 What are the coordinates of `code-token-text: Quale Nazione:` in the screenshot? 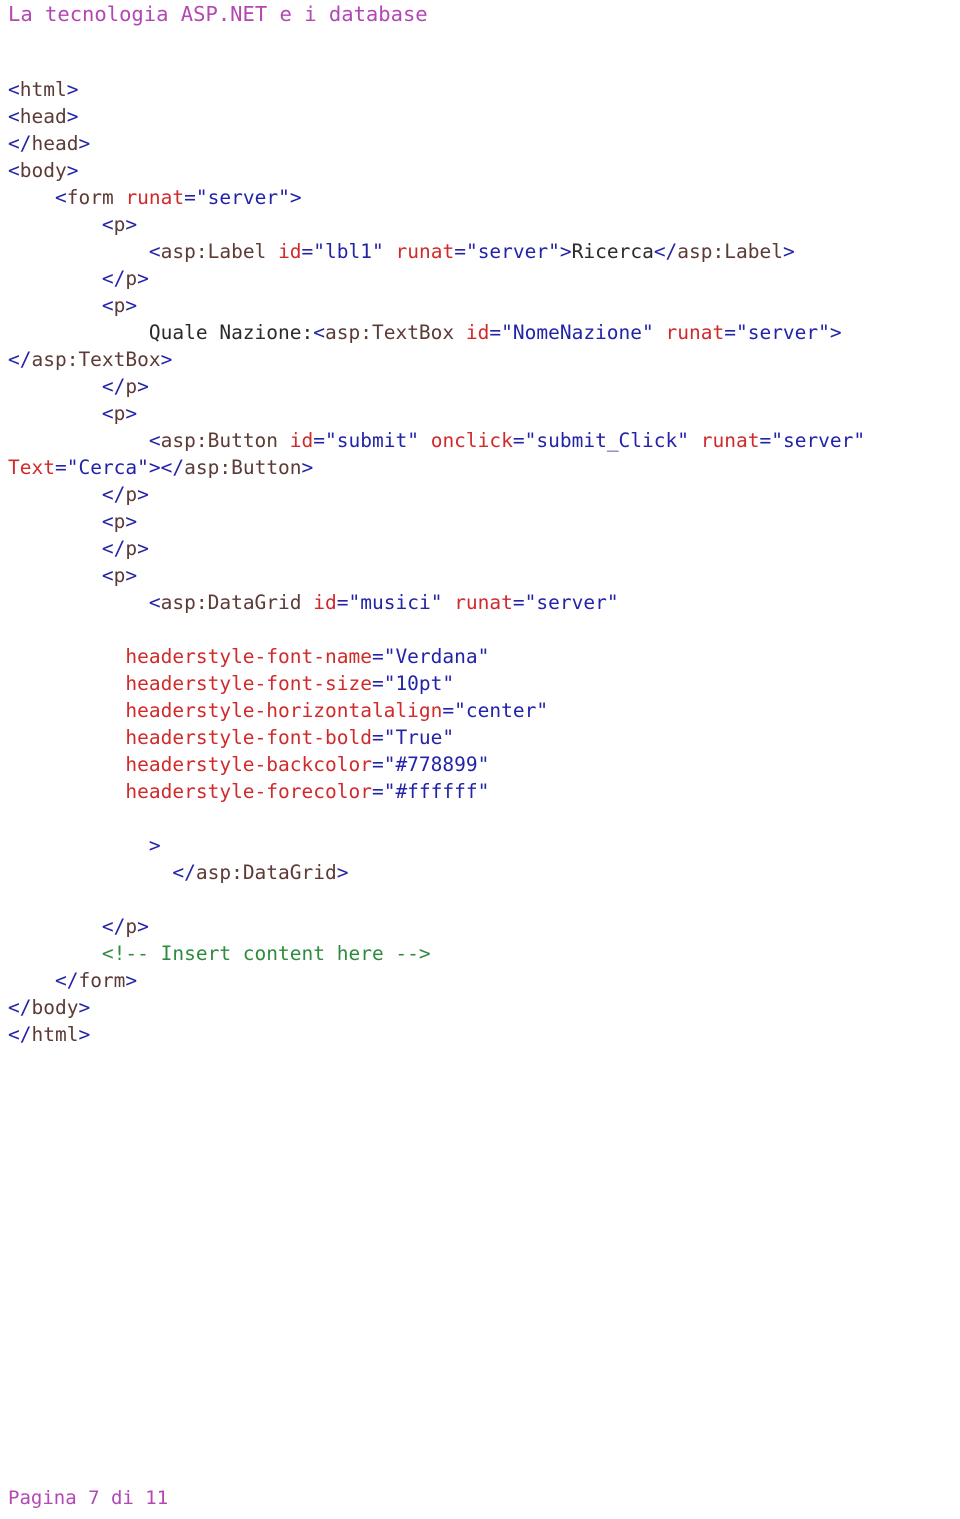 It's located at (231, 332).